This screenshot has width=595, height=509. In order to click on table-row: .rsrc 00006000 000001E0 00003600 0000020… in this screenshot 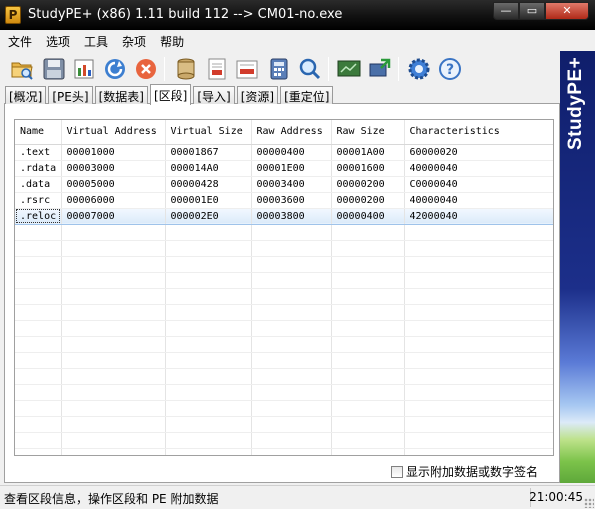, I will do `click(284, 200)`.